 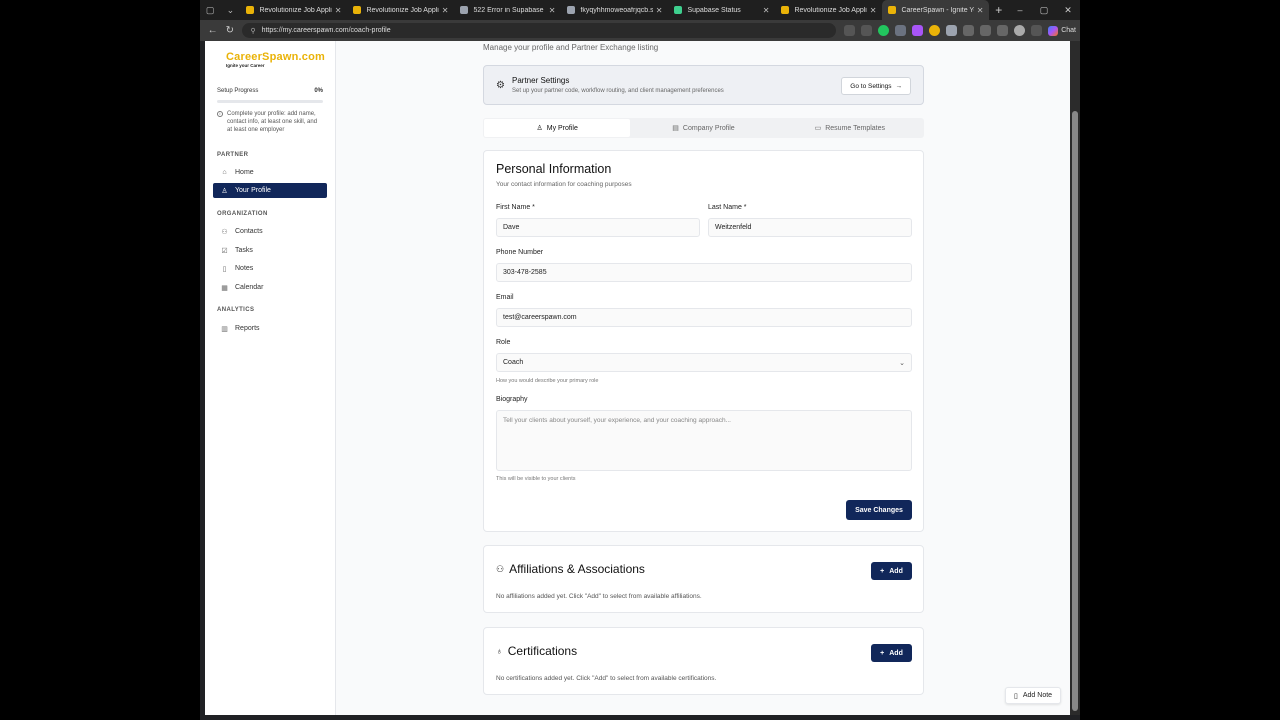 What do you see at coordinates (810, 227) in the screenshot?
I see `last-name-field: Weitzenfeld` at bounding box center [810, 227].